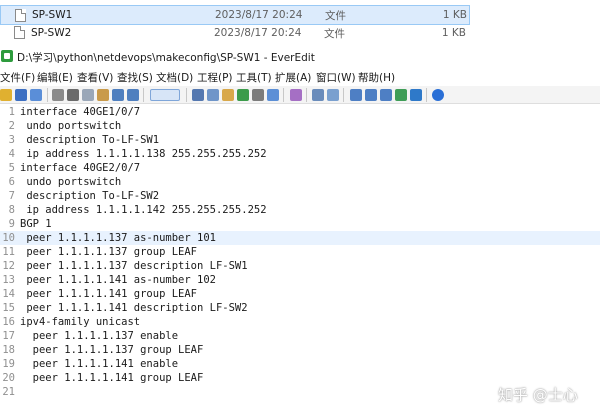  Describe the element at coordinates (165, 95) in the screenshot. I see `format-dropdown-icon` at that location.